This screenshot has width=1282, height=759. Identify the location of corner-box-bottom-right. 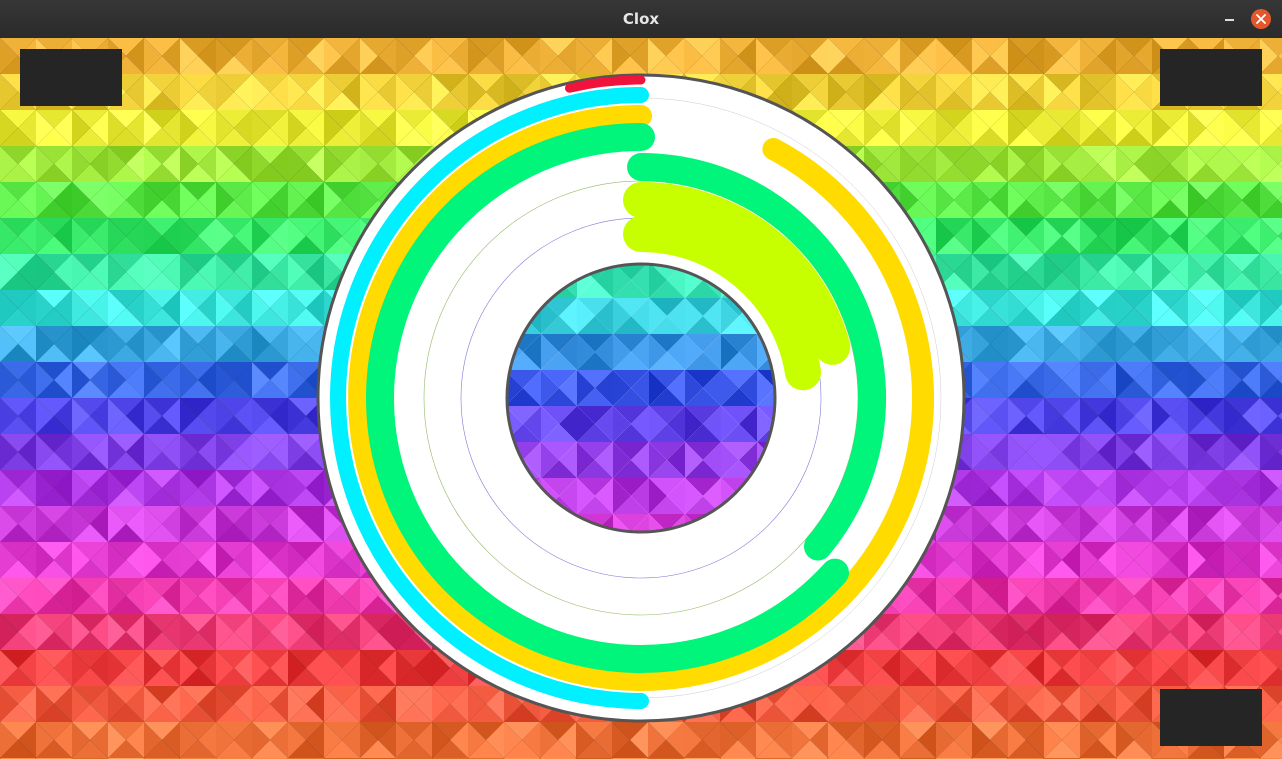
(1211, 717).